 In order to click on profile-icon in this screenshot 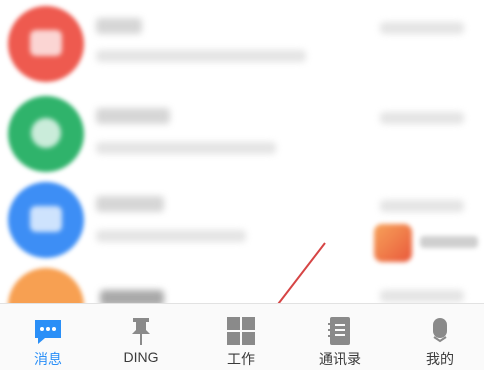, I will do `click(440, 330)`.